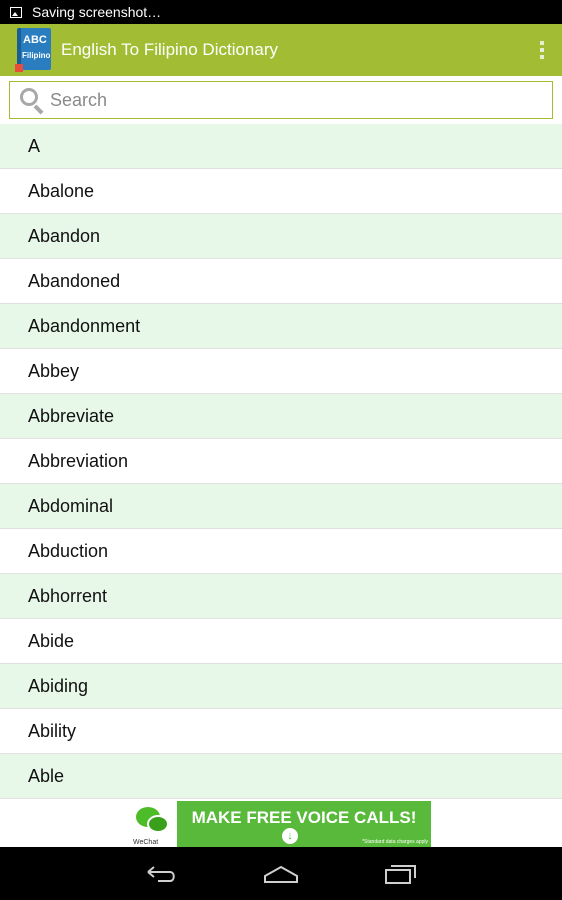 The image size is (562, 900). Describe the element at coordinates (146, 842) in the screenshot. I see `ad-logo-label: WeChat` at that location.